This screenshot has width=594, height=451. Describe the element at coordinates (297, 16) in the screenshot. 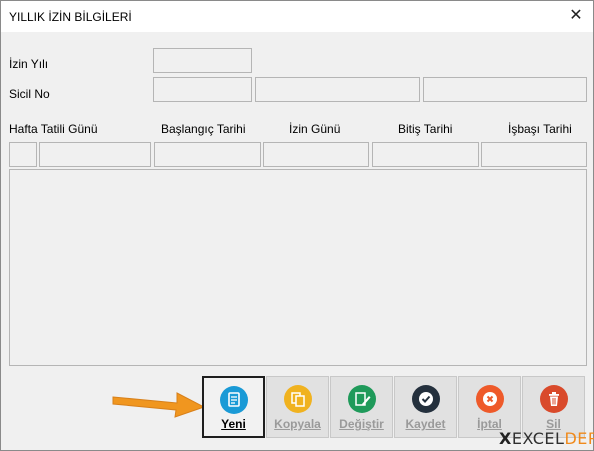

I see `title-bar: YILLIK İZİN BİLGİLERİ ✕` at that location.